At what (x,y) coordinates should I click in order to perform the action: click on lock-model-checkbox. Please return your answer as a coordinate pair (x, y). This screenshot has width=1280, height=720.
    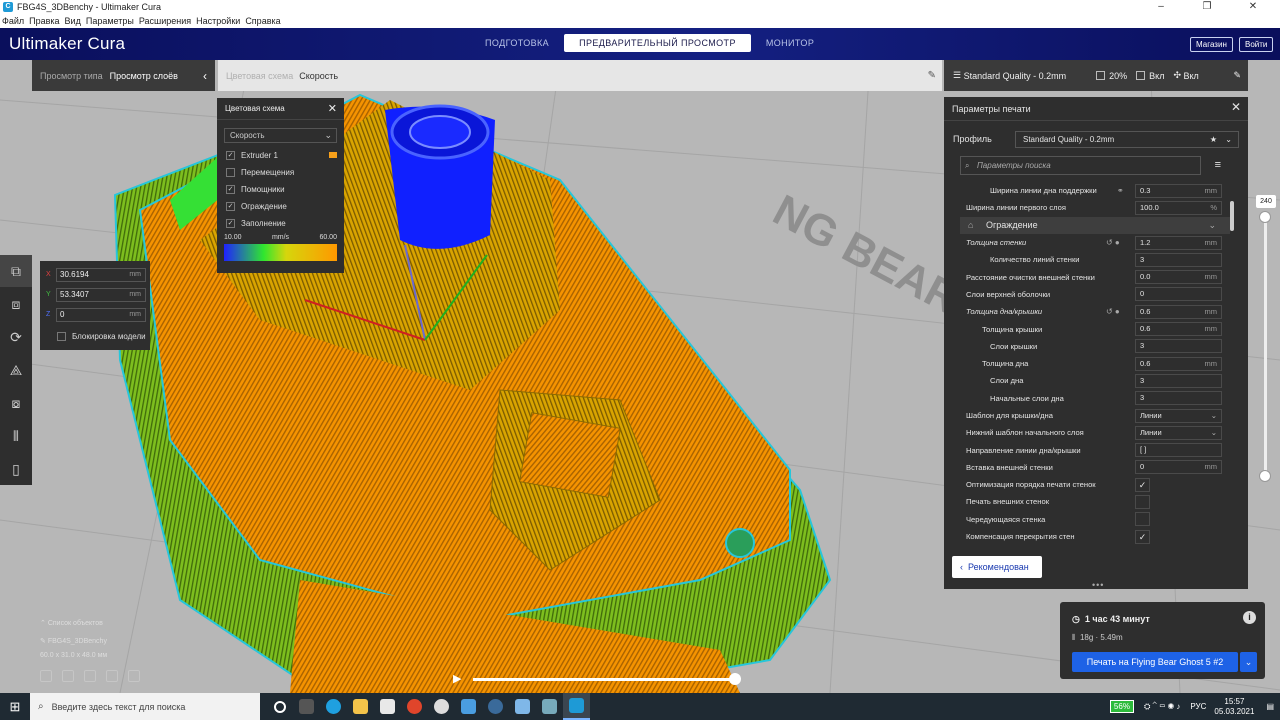
    Looking at the image, I should click on (61, 336).